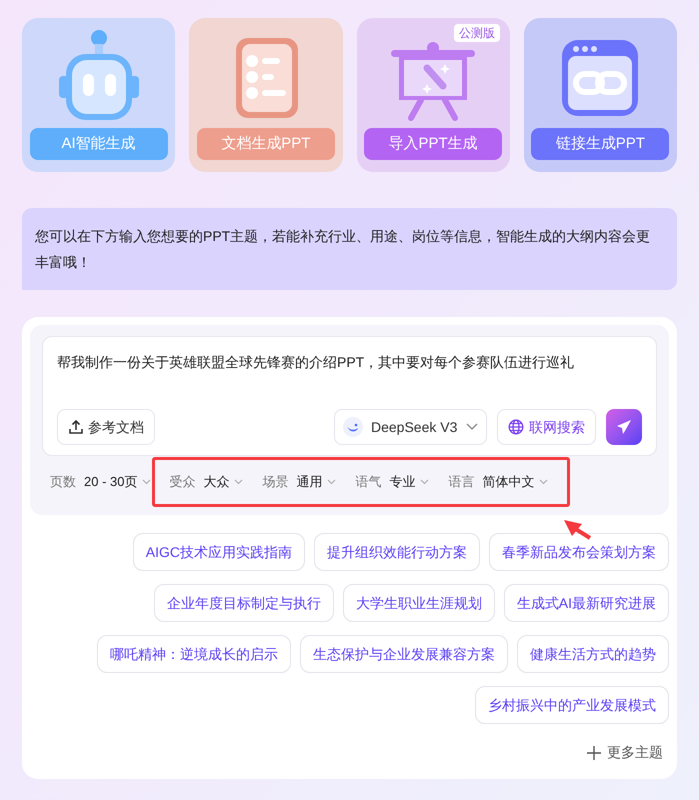 The height and width of the screenshot is (800, 699). I want to click on topic-chip: 生成式AI最新研究进展, so click(586, 603).